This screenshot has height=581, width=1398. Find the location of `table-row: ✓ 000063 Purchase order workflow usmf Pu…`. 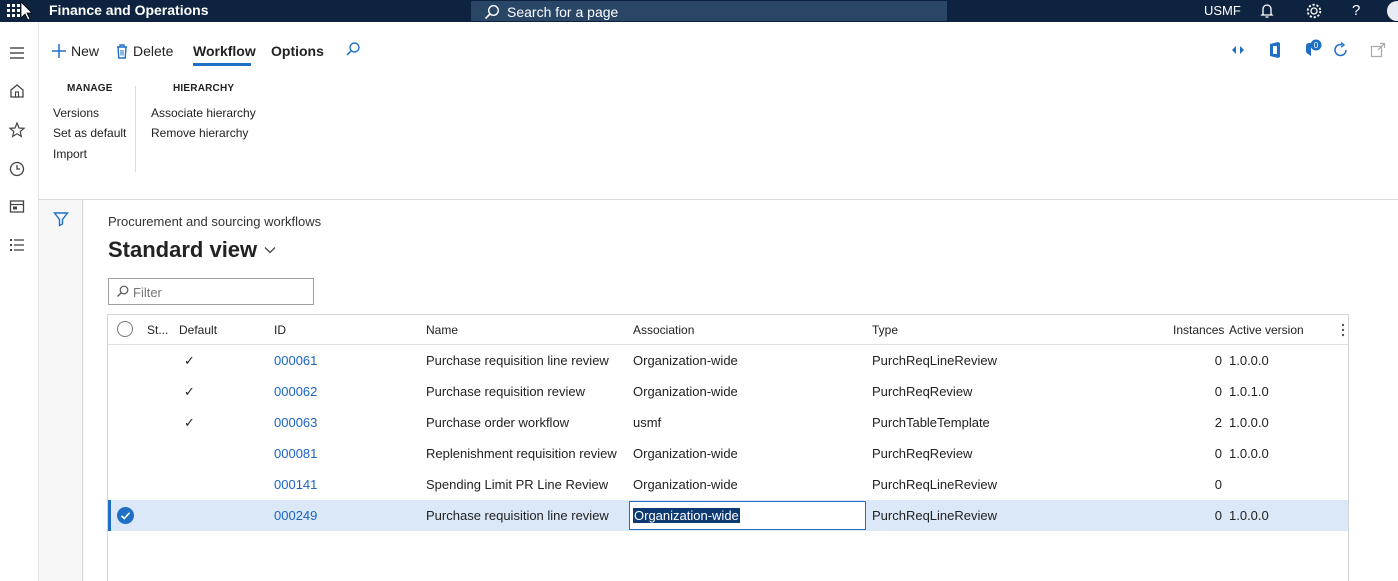

table-row: ✓ 000063 Purchase order workflow usmf Pu… is located at coordinates (728, 422).